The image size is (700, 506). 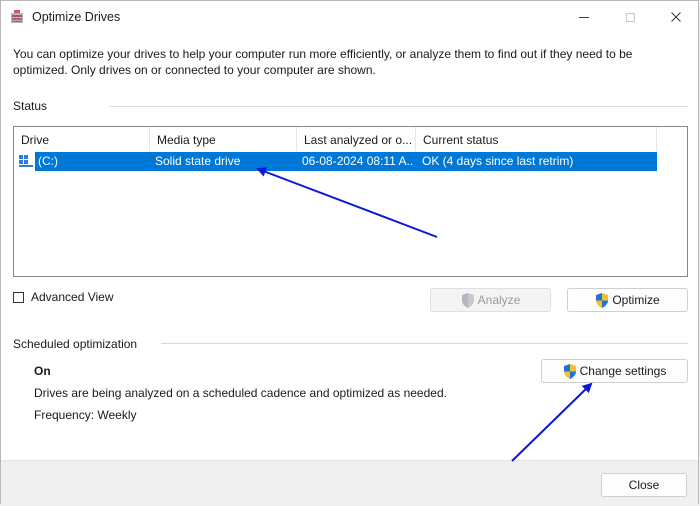 What do you see at coordinates (26, 161) in the screenshot?
I see `drive-icon` at bounding box center [26, 161].